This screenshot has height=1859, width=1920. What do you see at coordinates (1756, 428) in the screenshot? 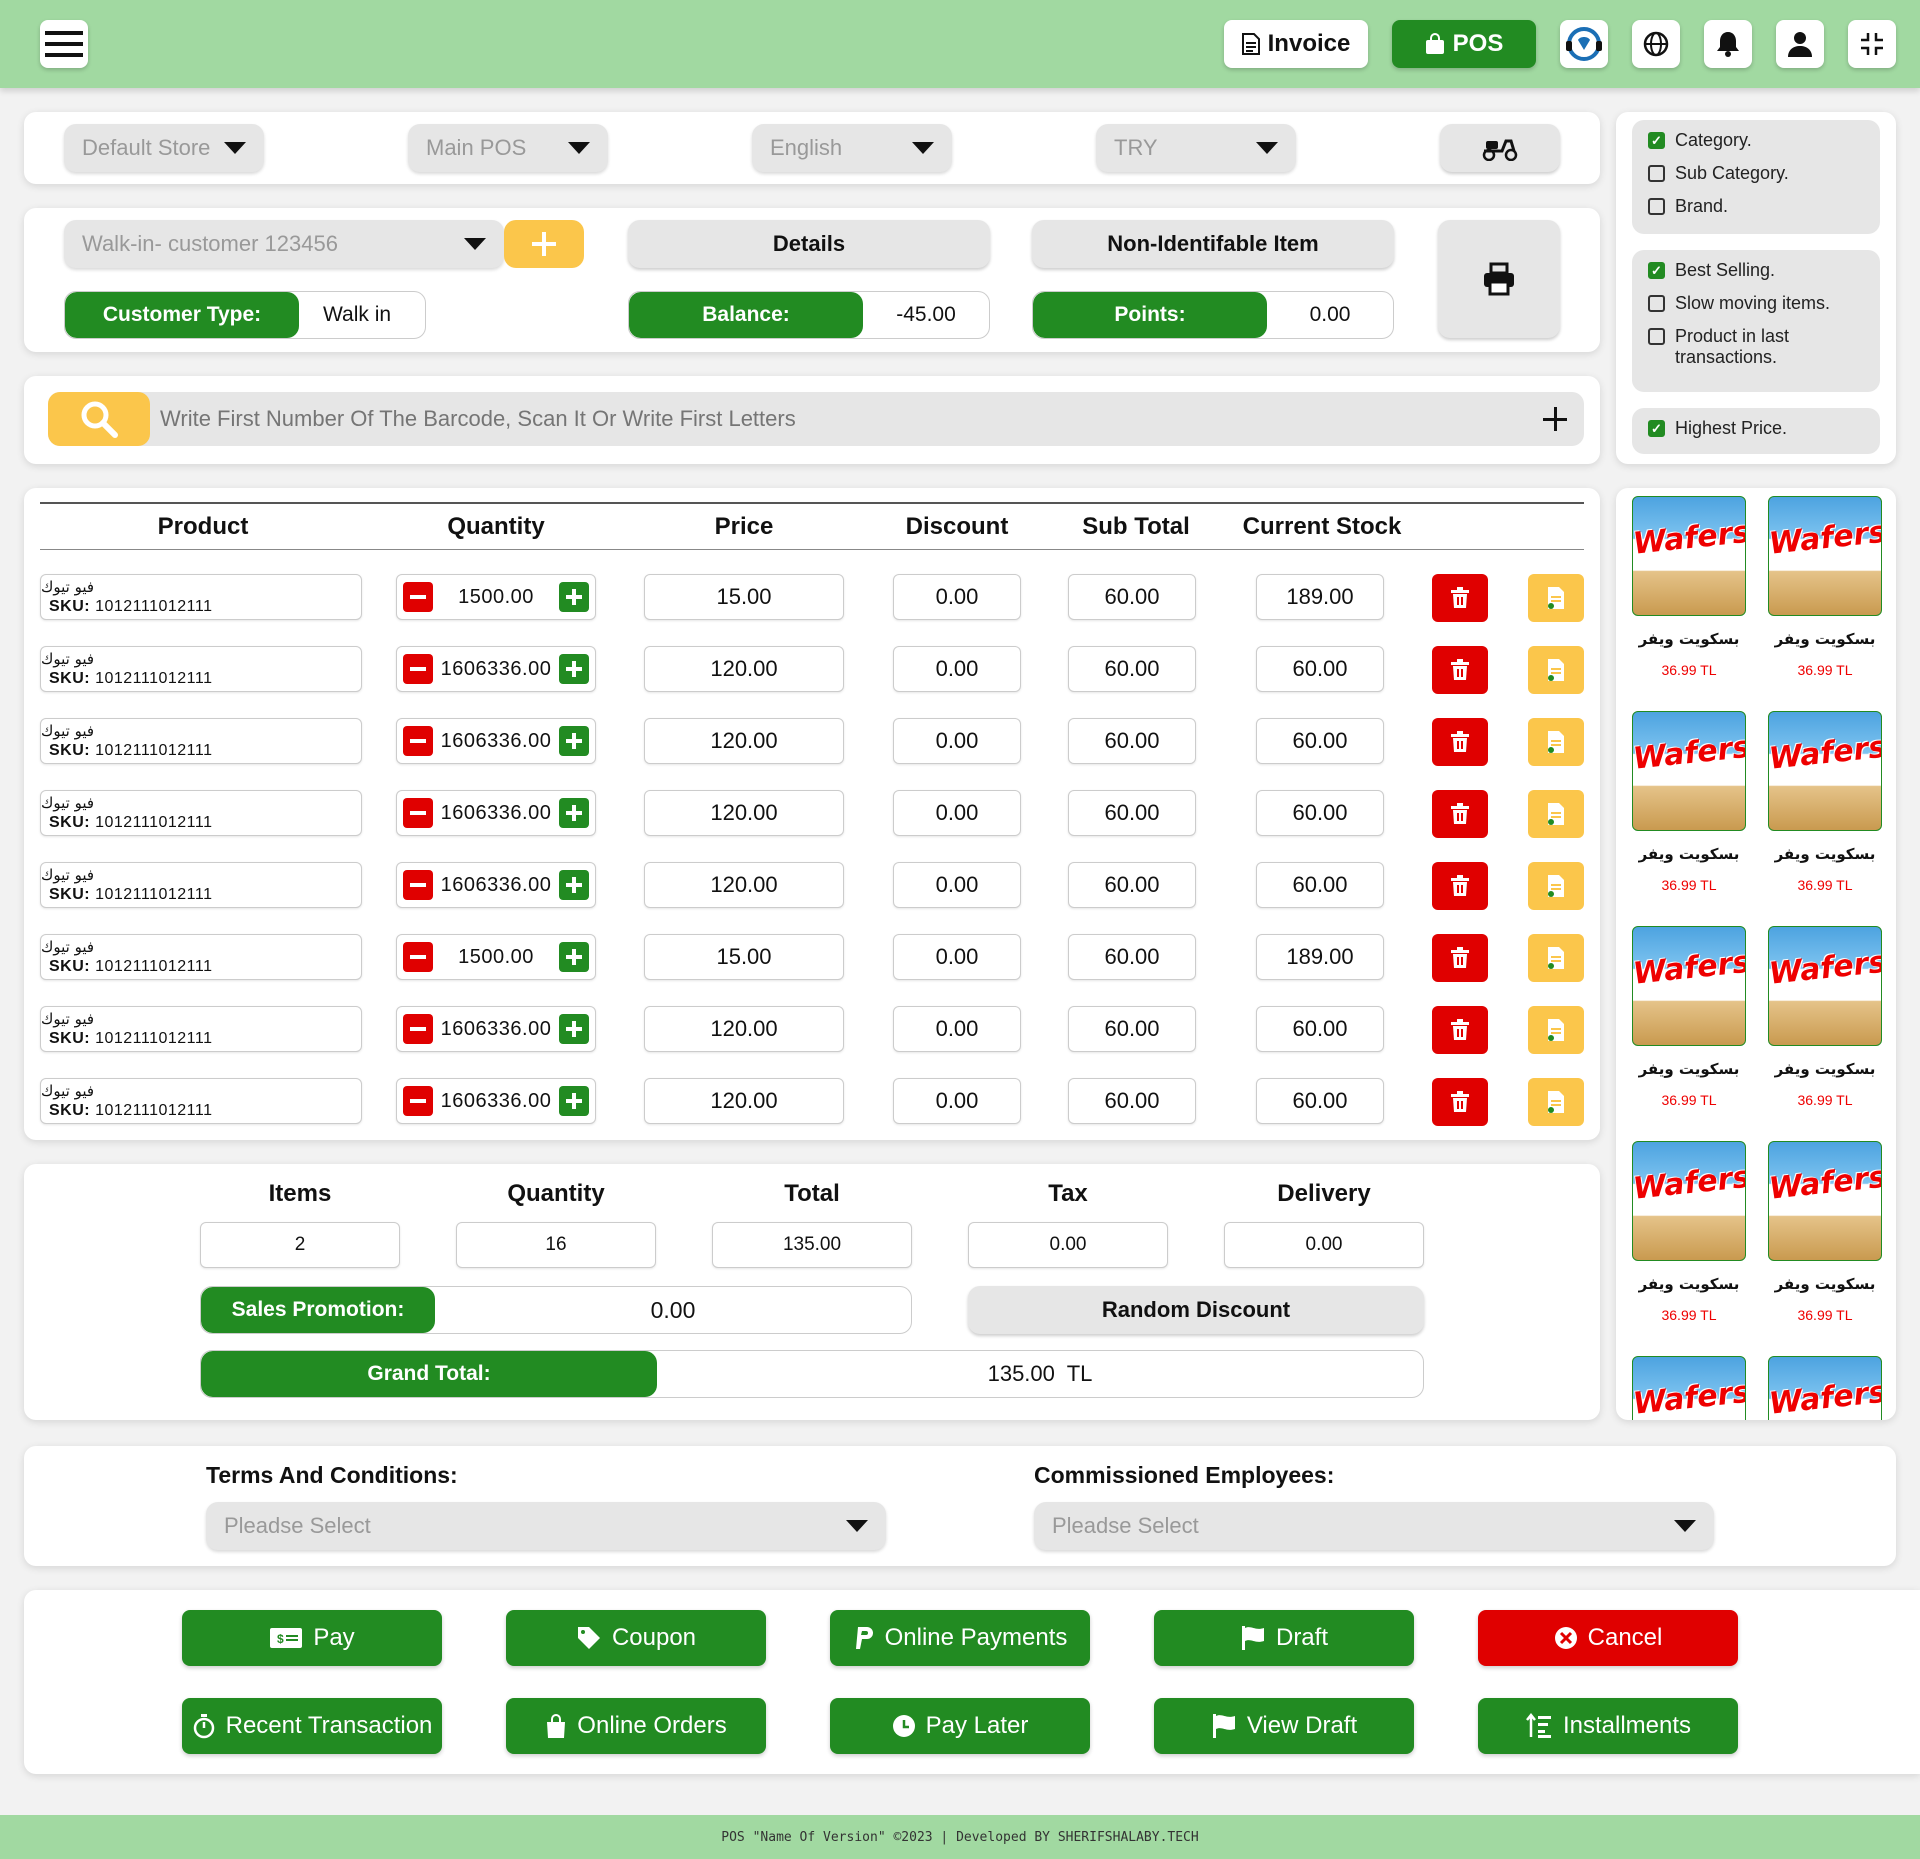
I see `highest-price-filter: ✓ Highest Price.` at bounding box center [1756, 428].